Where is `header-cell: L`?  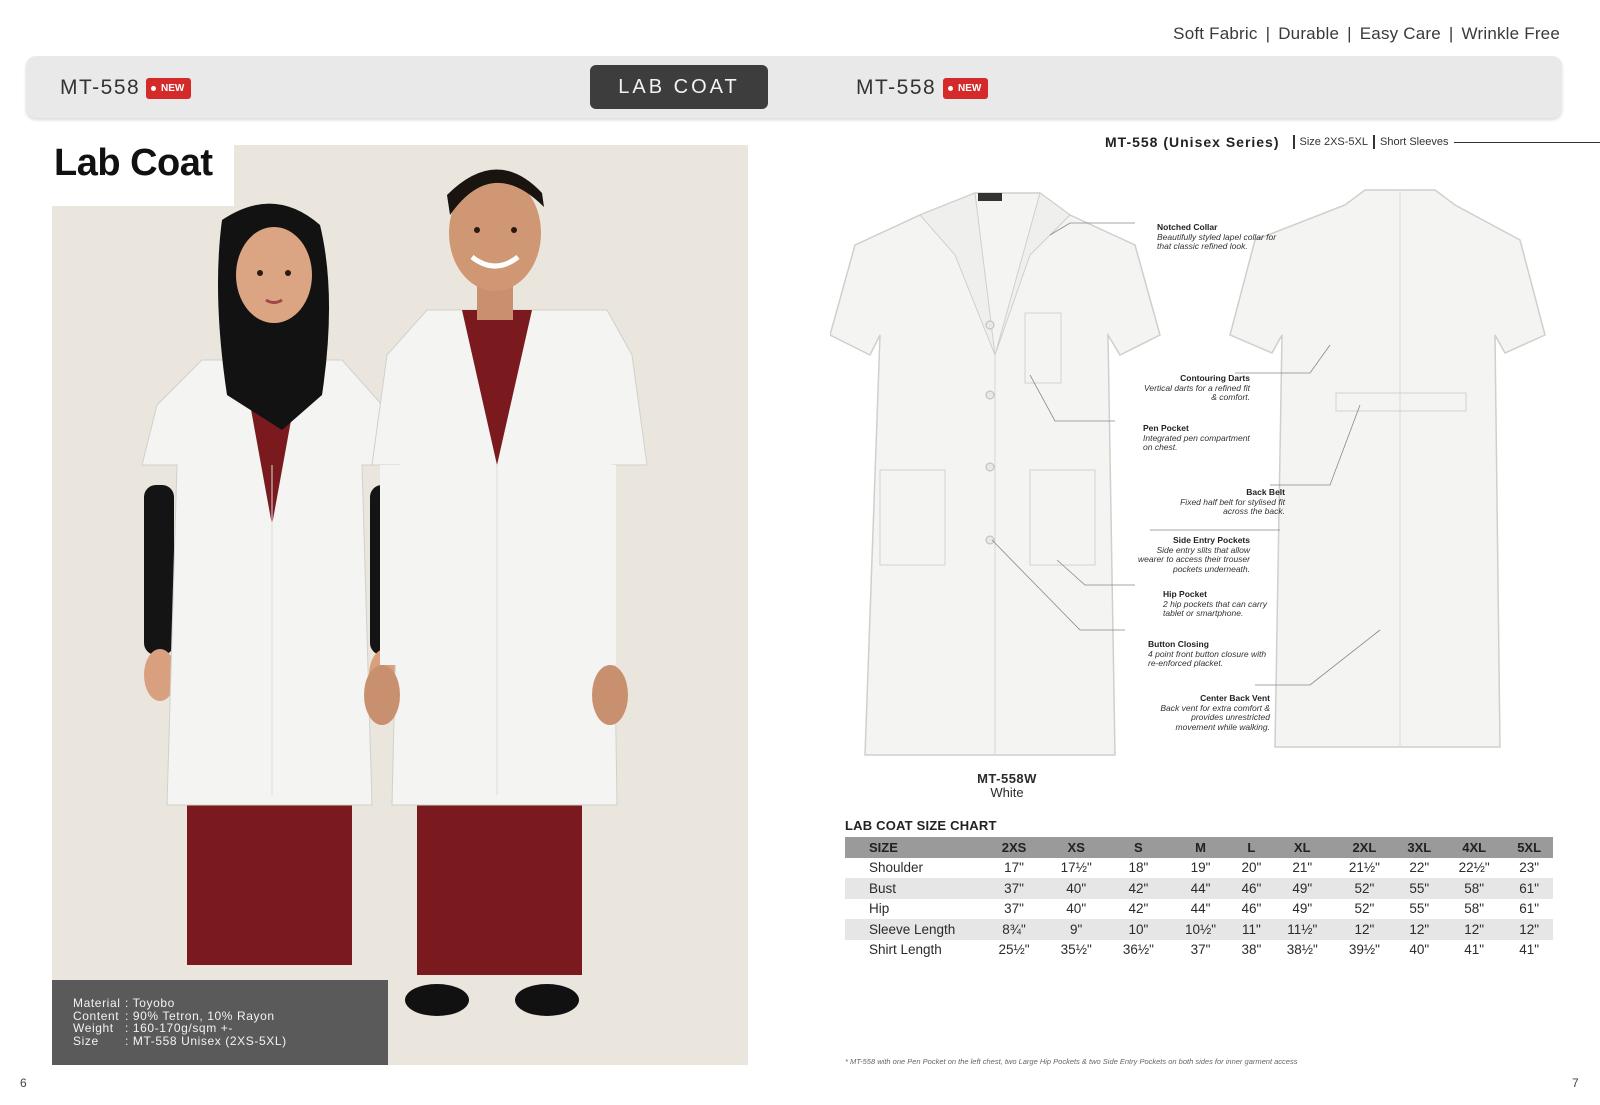
header-cell: L is located at coordinates (1251, 847).